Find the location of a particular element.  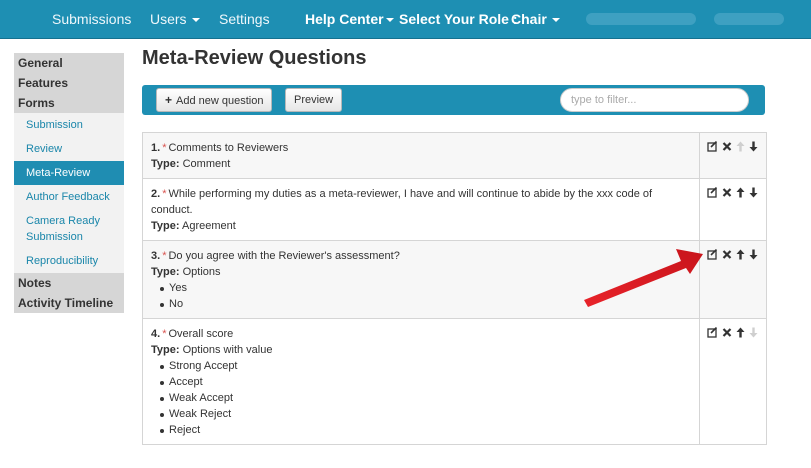

role-selector: Chair is located at coordinates (535, 19).